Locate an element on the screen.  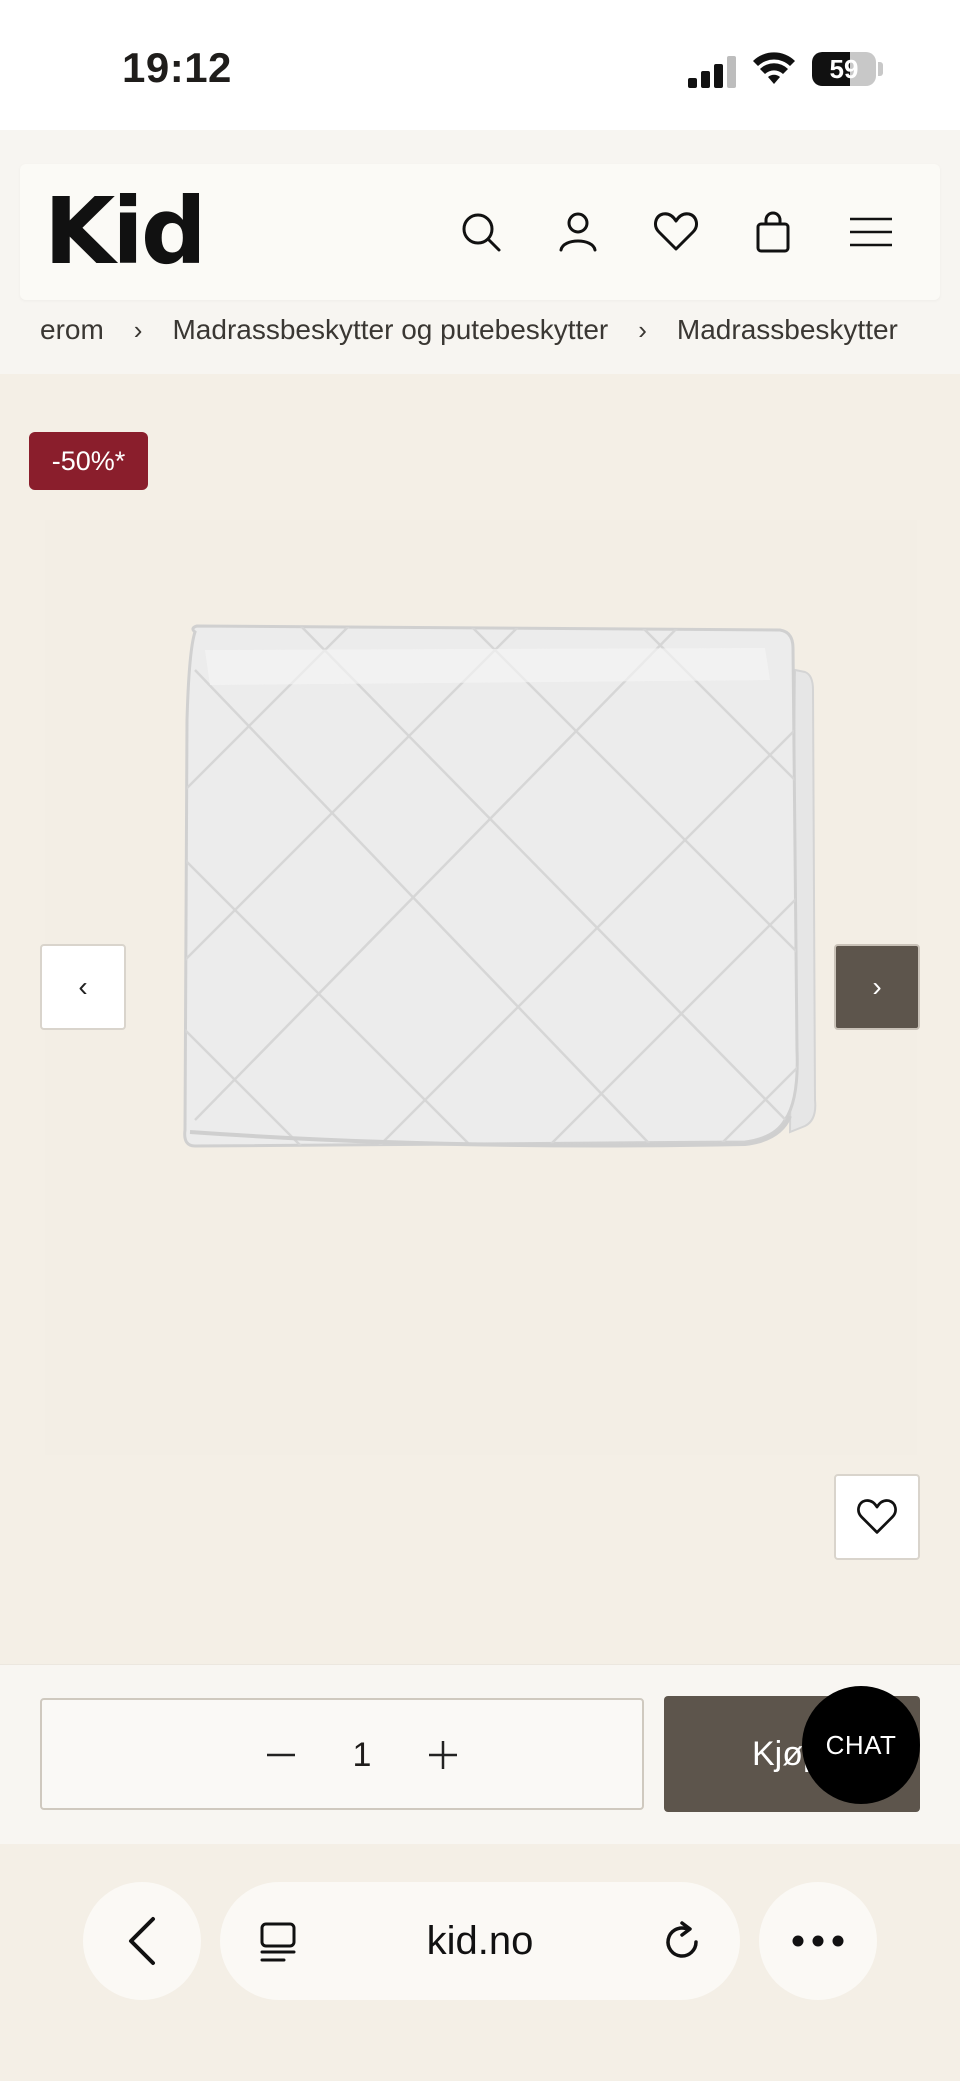
minus-icon is located at coordinates (281, 1755).